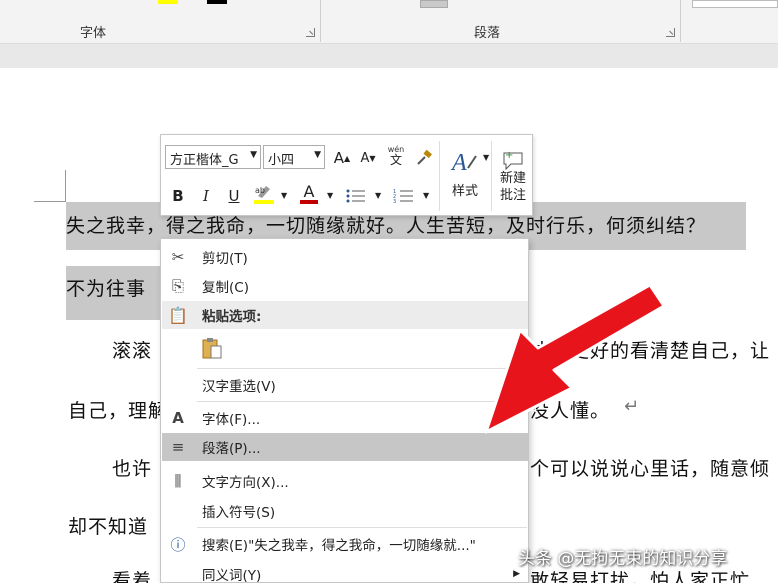  What do you see at coordinates (395, 160) in the screenshot?
I see `phonetic-char-text: 文` at bounding box center [395, 160].